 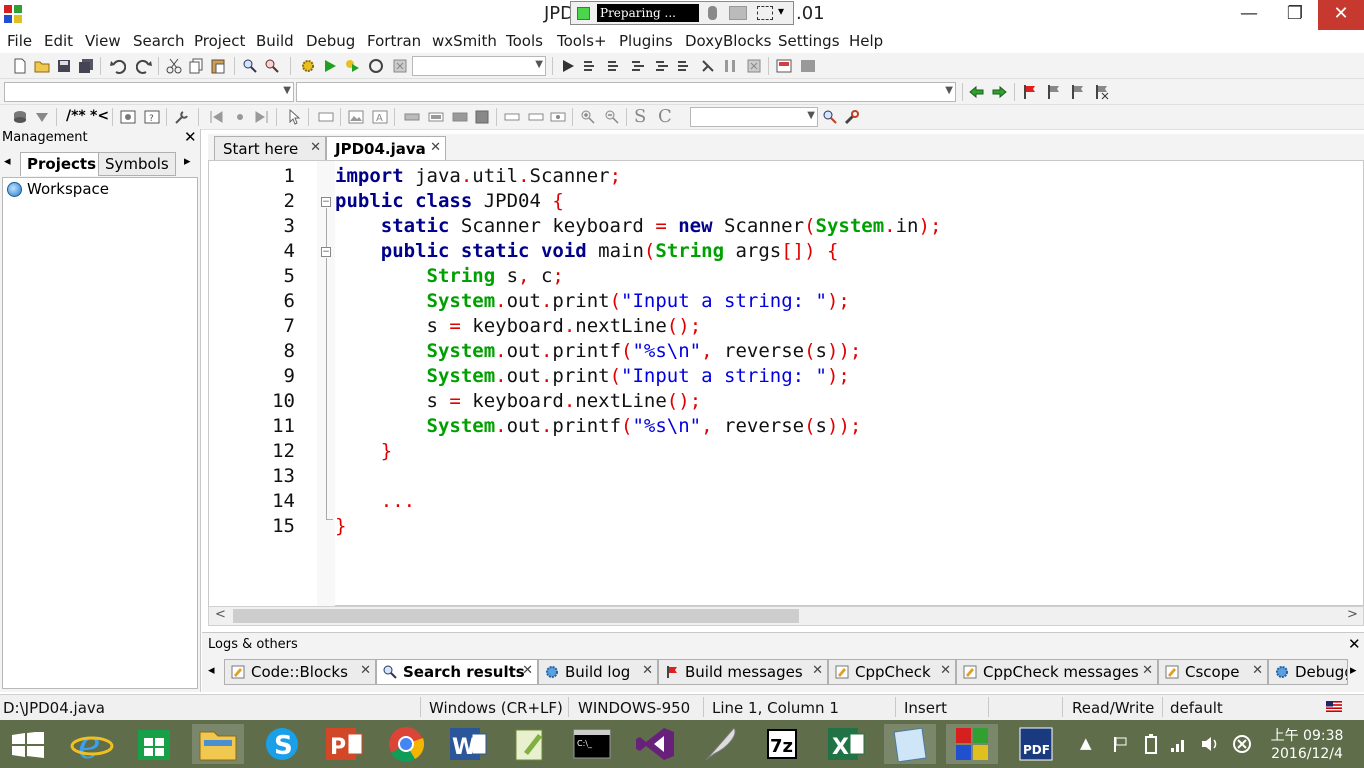 I want to click on selection-icon, so click(x=765, y=13).